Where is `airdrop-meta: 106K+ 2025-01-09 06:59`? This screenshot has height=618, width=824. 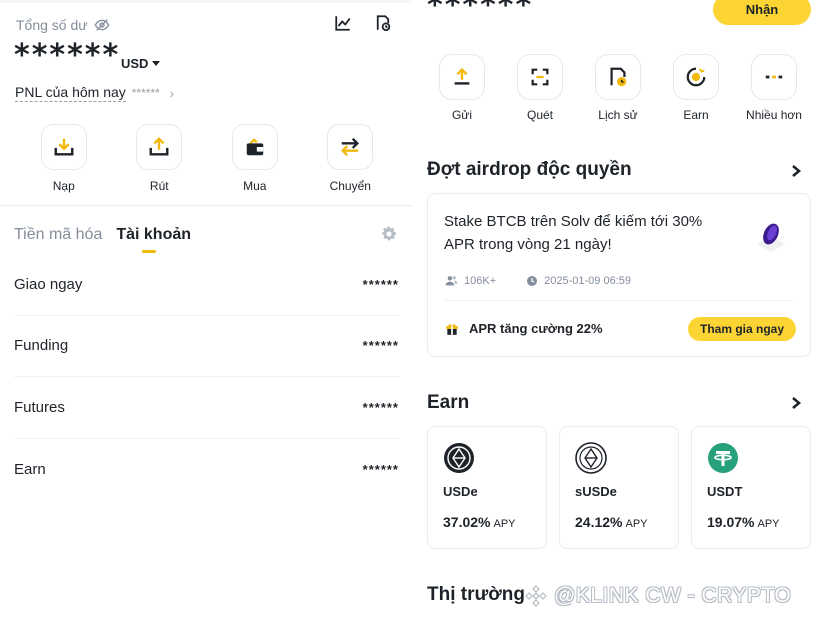
airdrop-meta: 106K+ 2025-01-09 06:59 is located at coordinates (538, 280).